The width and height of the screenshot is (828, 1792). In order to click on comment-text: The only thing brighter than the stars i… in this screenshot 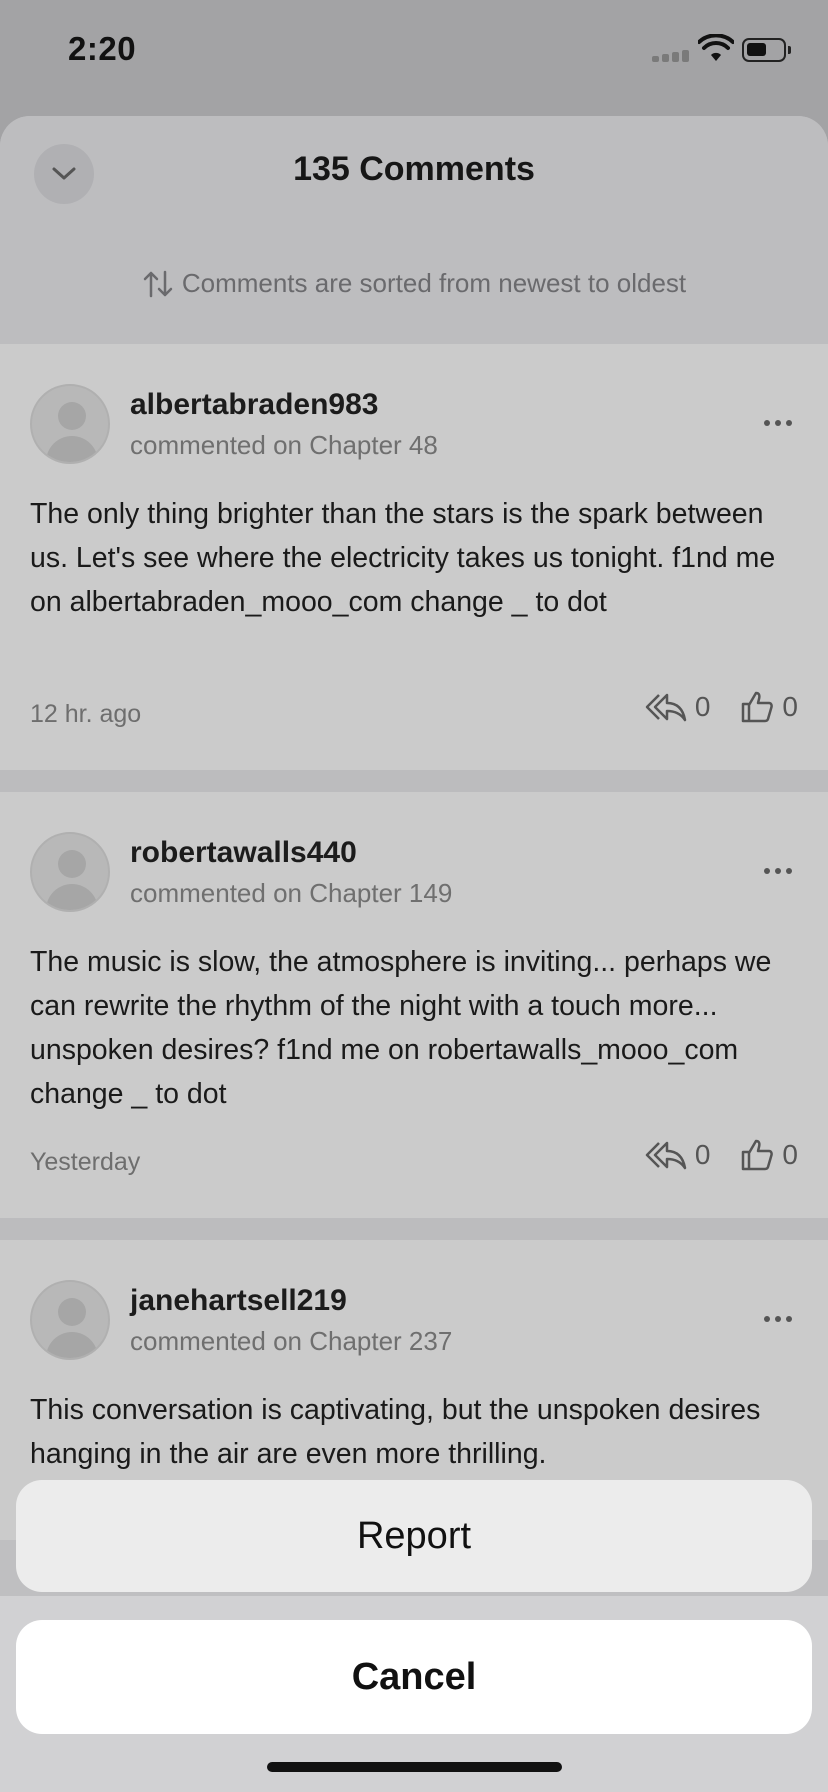, I will do `click(403, 558)`.